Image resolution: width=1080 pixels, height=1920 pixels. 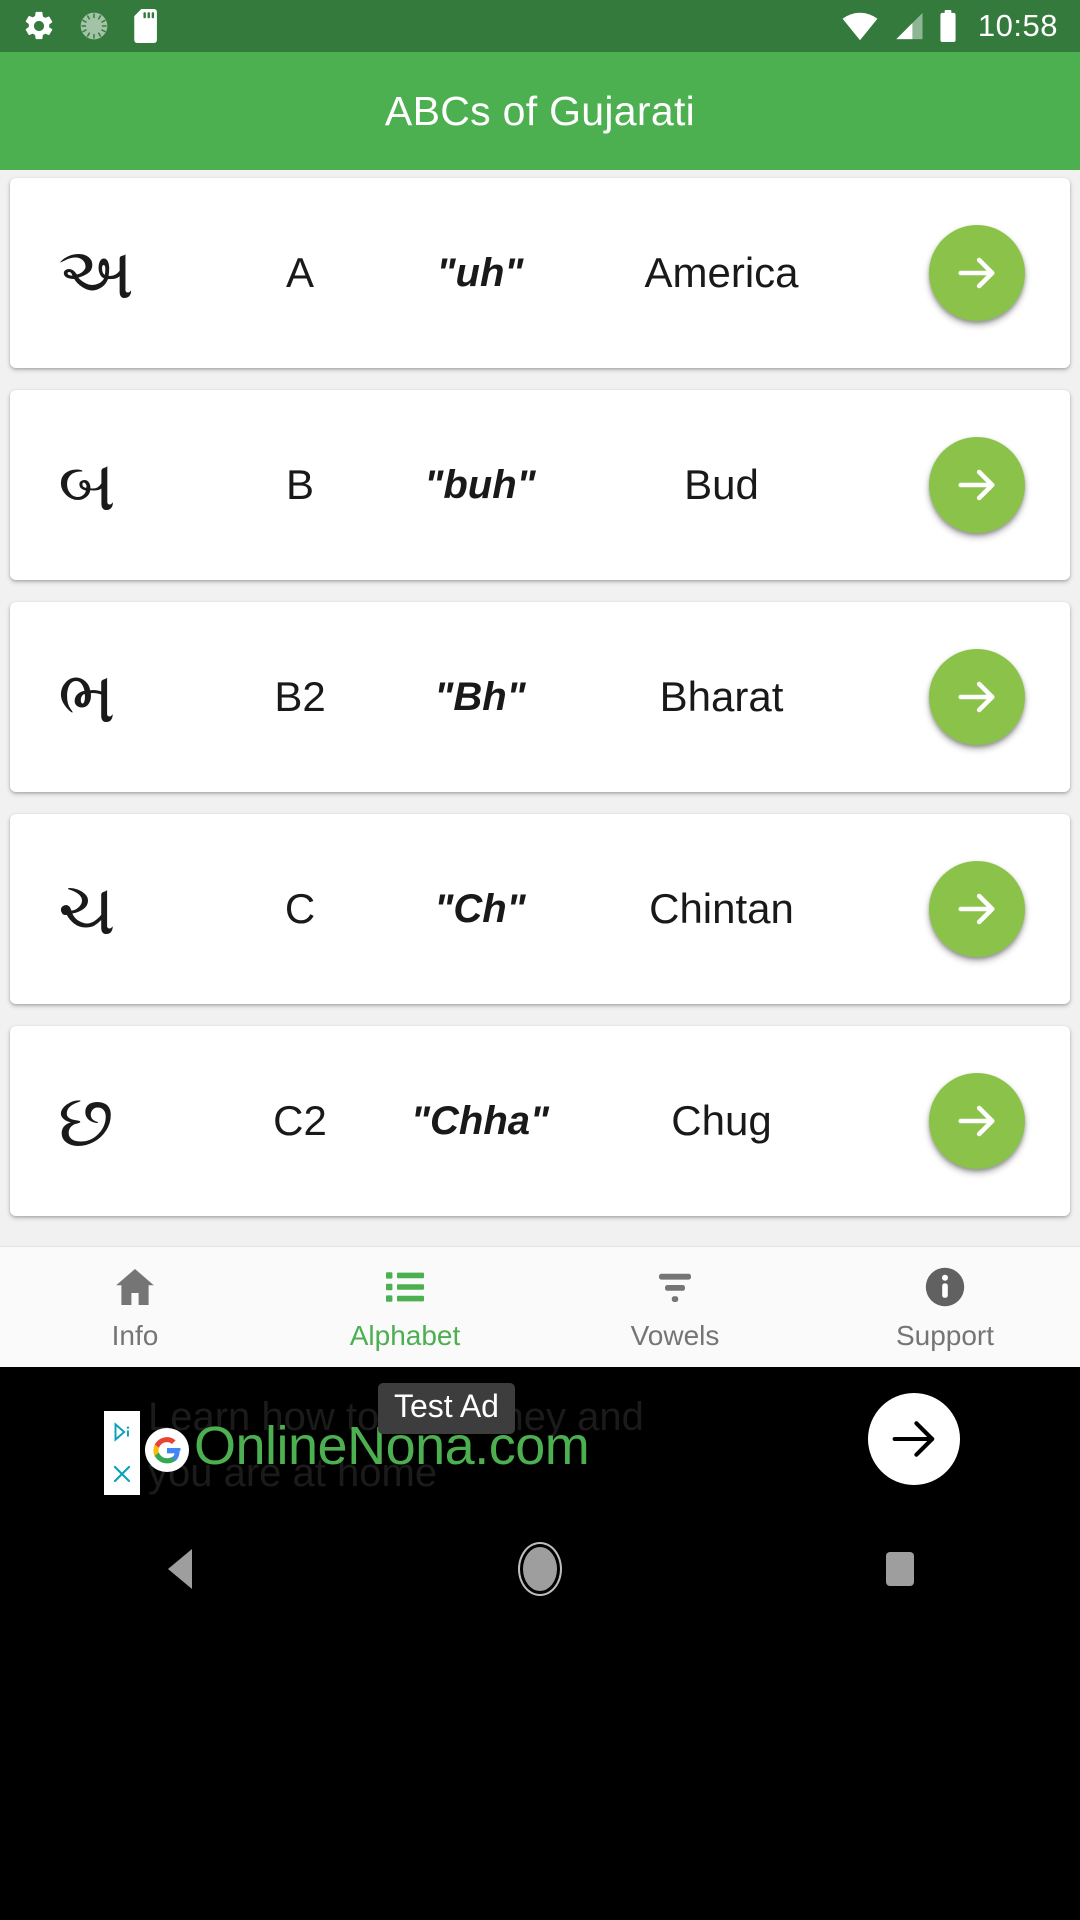 I want to click on english-letter: B2, so click(x=300, y=696).